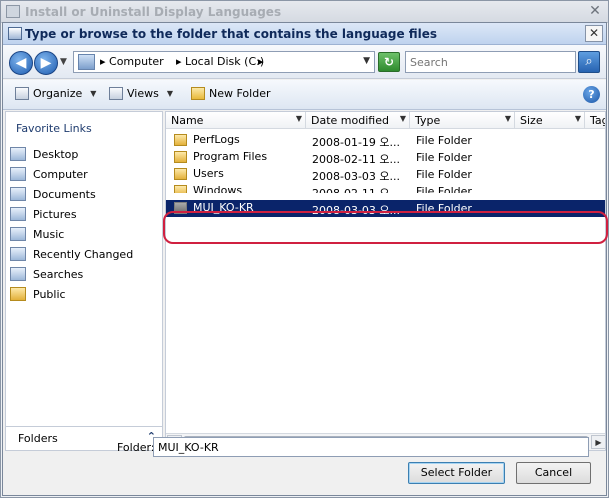  Describe the element at coordinates (198, 93) in the screenshot. I see `new-folder-icon` at that location.